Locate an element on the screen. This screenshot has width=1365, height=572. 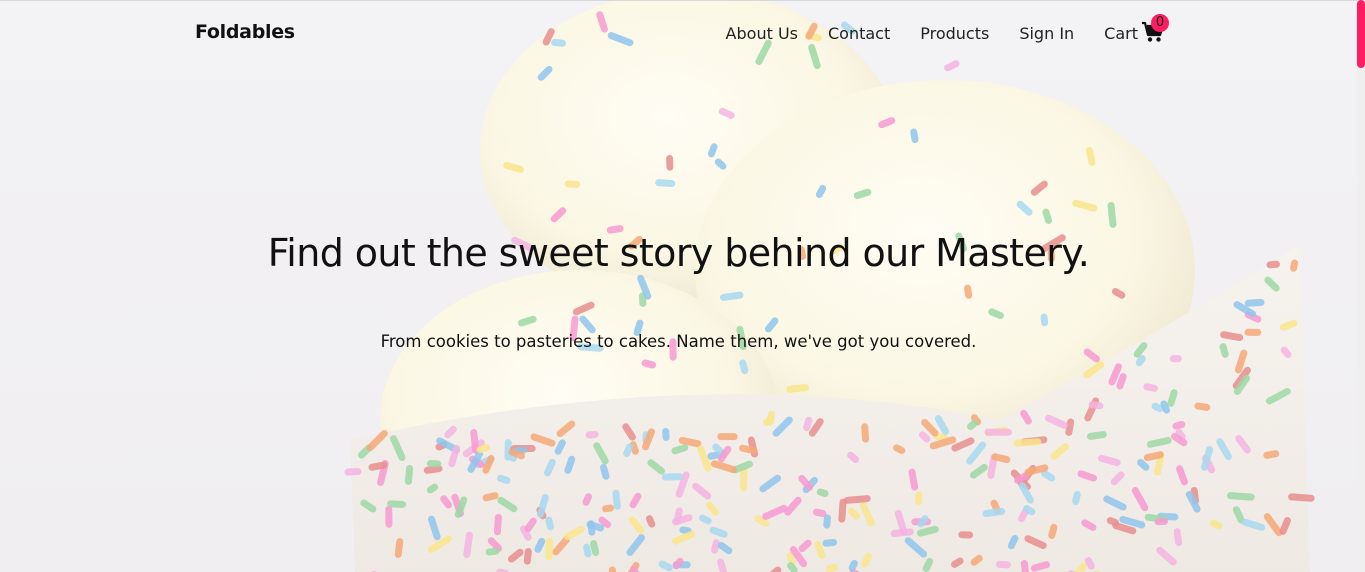
cart-button: Cart 0 is located at coordinates (1136, 29).